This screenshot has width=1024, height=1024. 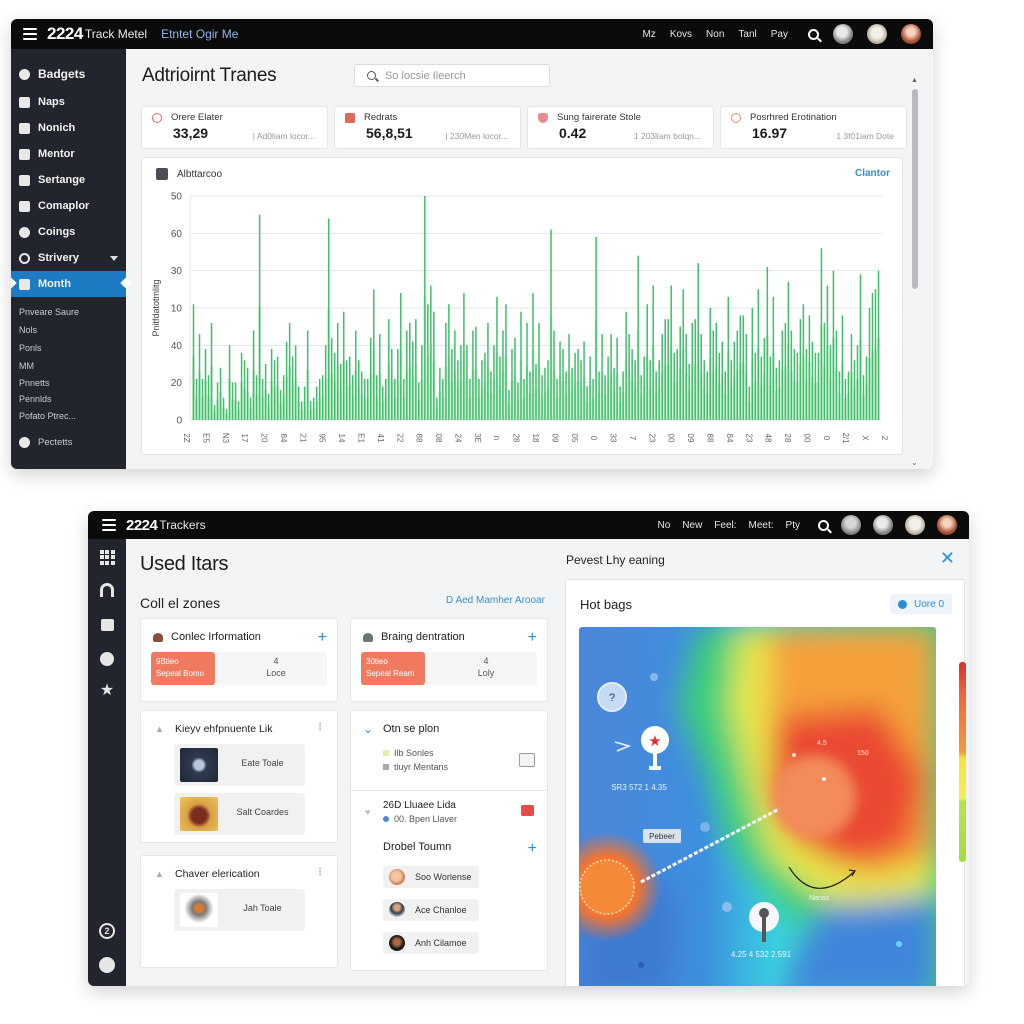 What do you see at coordinates (68, 383) in the screenshot?
I see `sidebar-subitem: Pnnetts` at bounding box center [68, 383].